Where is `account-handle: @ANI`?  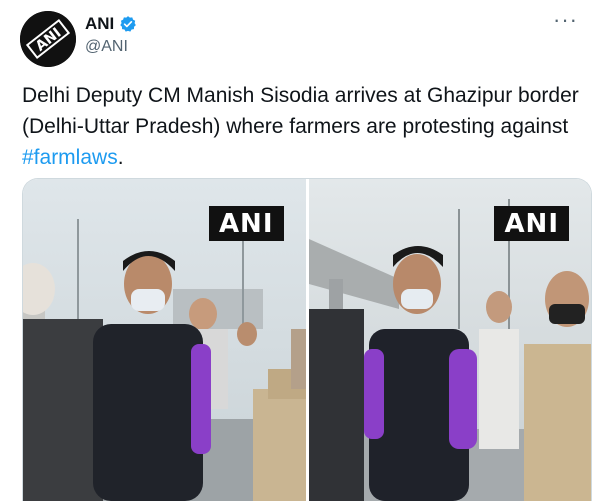
account-handle: @ANI is located at coordinates (106, 47).